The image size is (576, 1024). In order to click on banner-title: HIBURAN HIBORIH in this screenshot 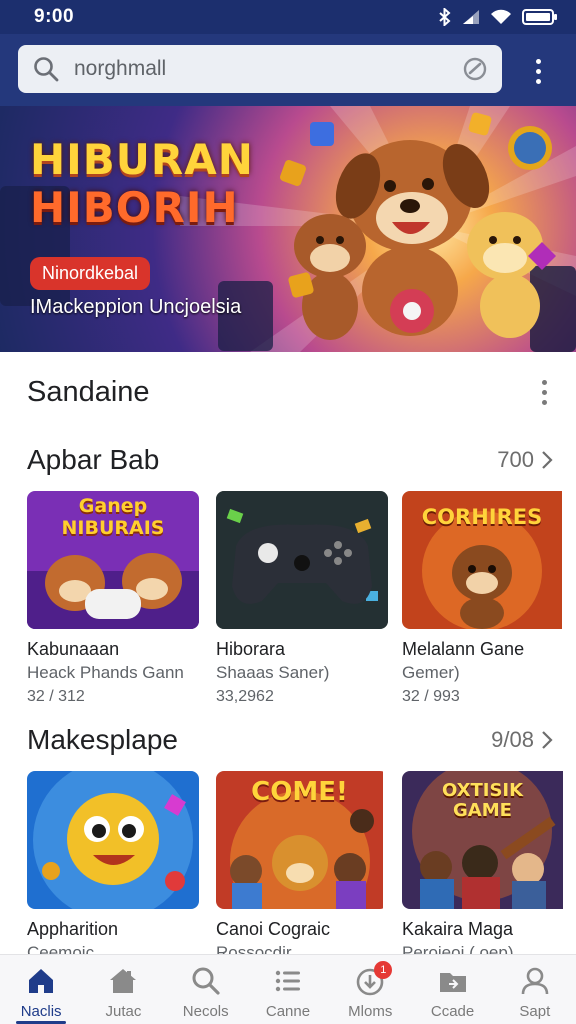, I will do `click(142, 184)`.